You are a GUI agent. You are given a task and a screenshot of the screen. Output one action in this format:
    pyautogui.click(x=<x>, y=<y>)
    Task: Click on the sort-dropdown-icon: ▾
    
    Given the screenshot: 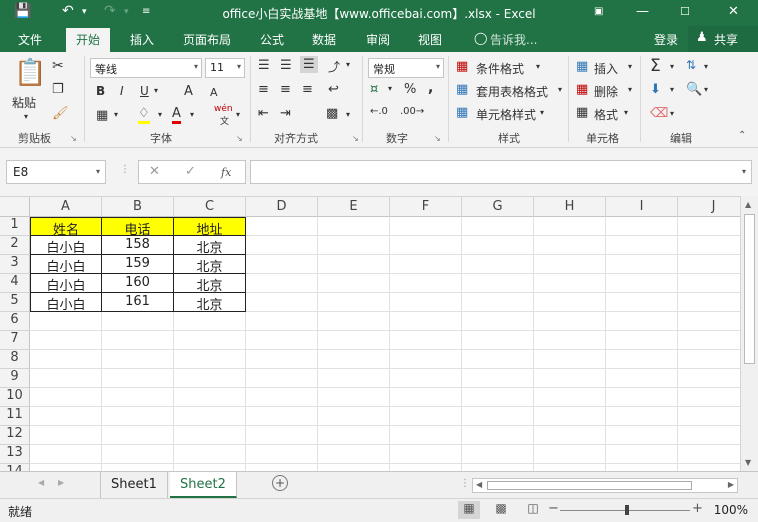 What is the action you would take?
    pyautogui.click(x=706, y=66)
    